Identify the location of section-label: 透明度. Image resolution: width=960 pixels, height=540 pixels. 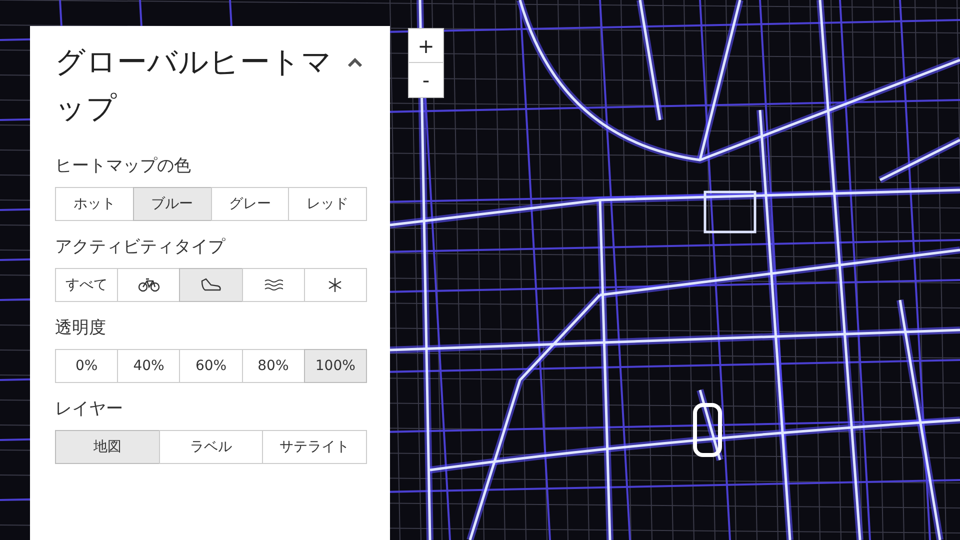
(81, 328).